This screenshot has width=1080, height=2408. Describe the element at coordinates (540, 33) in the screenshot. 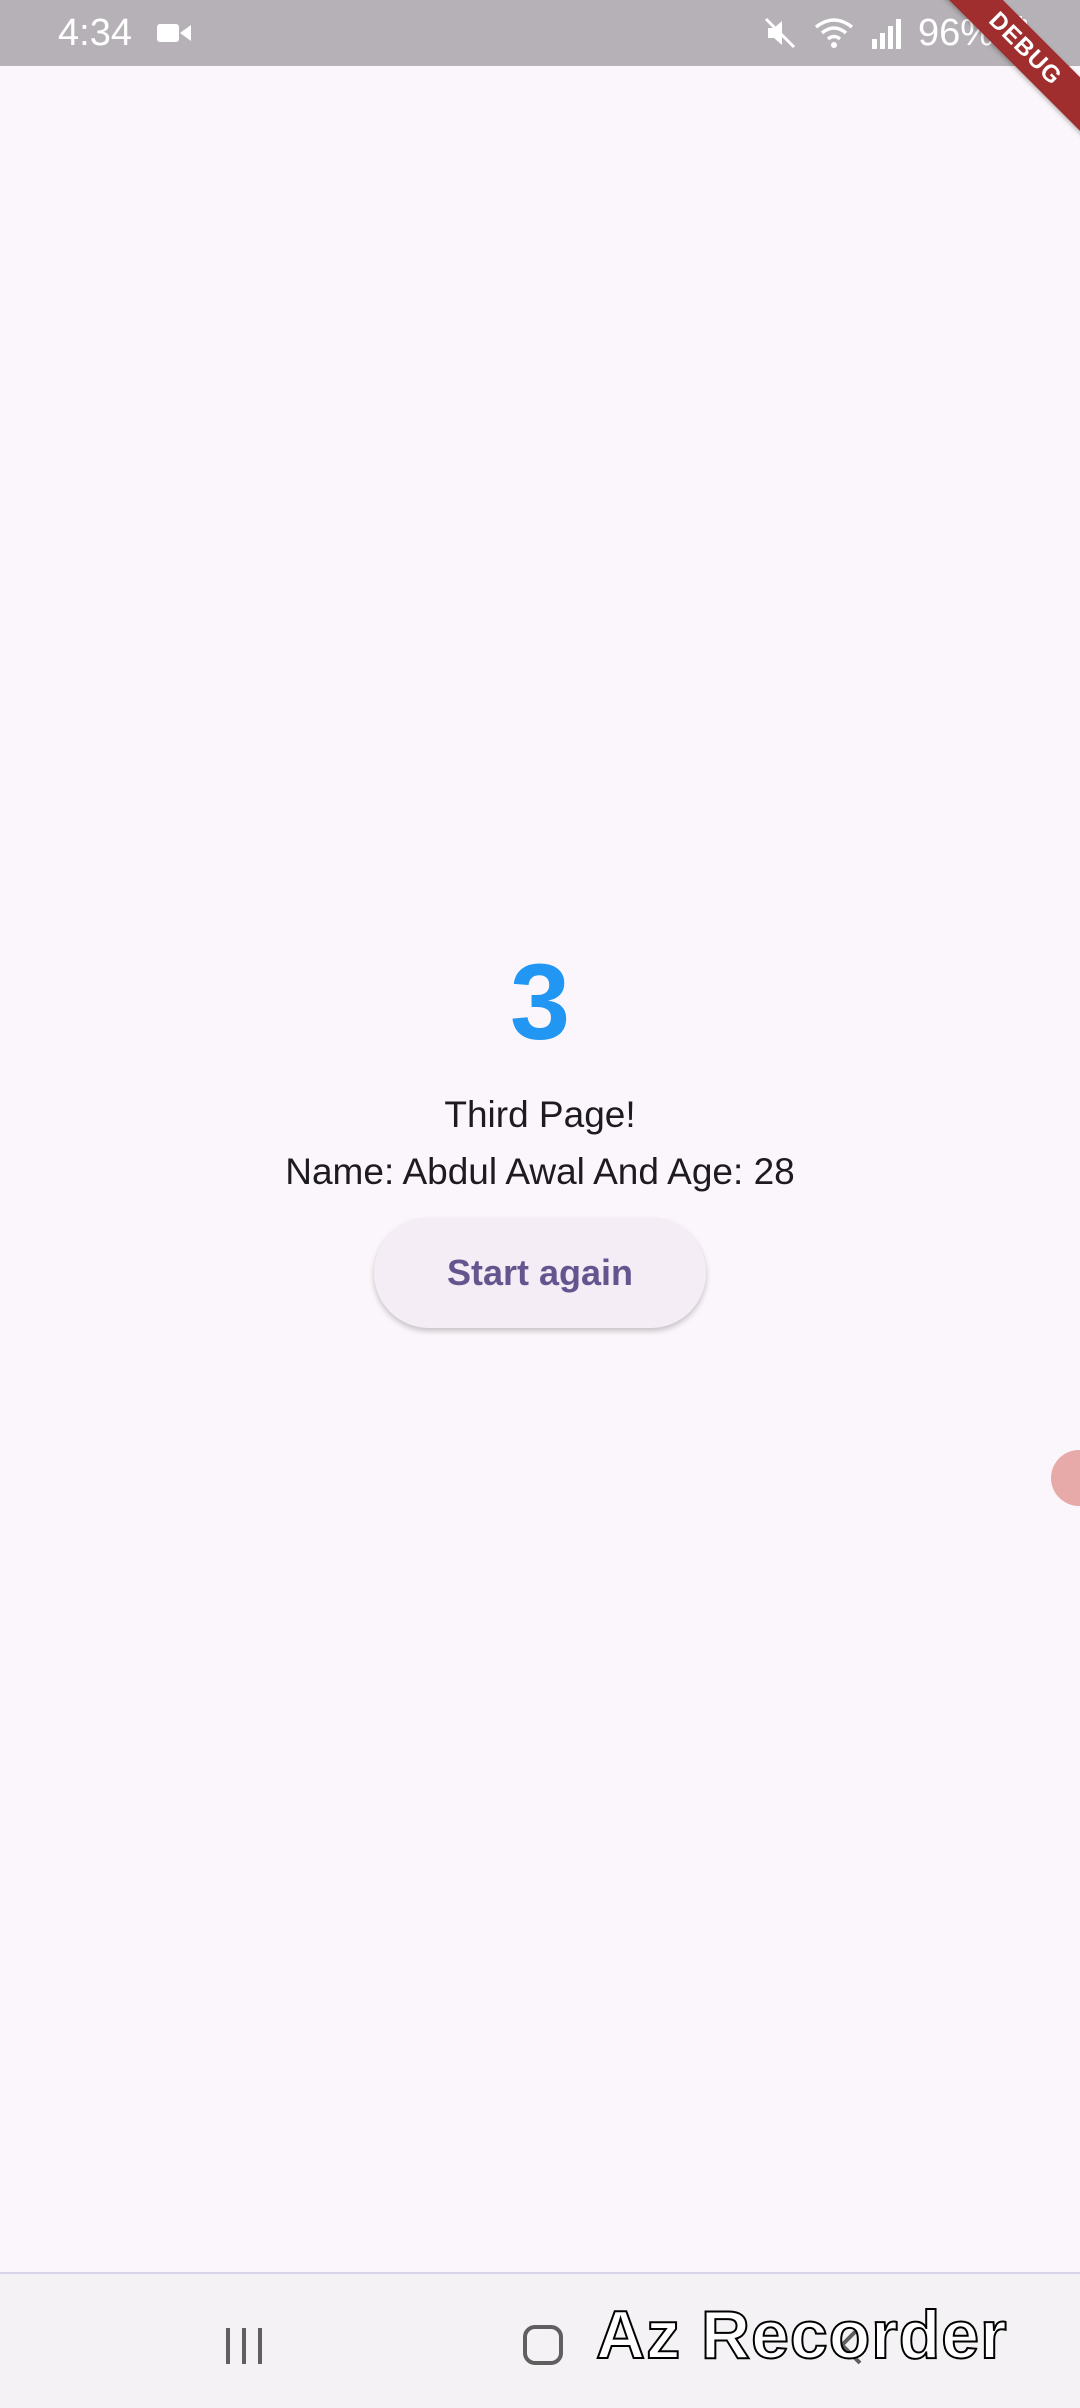

I see `status-bar: 4:34 96%` at that location.